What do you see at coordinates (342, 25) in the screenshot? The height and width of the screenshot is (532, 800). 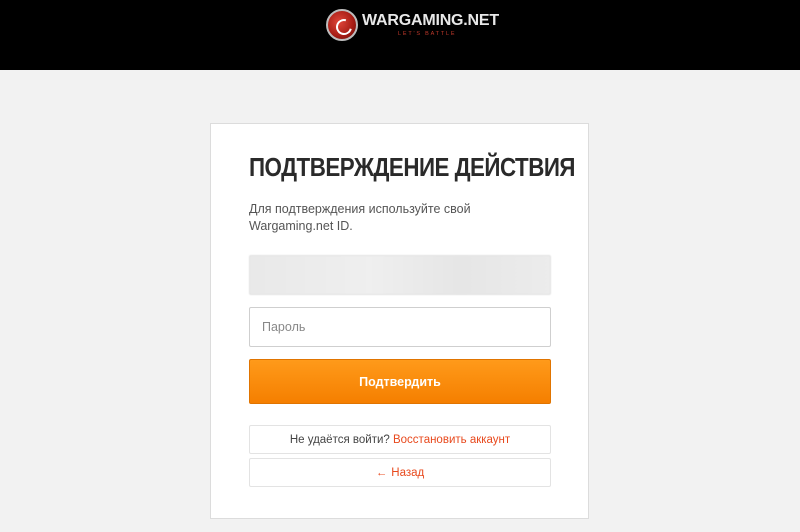 I see `wargaming-emblem-icon` at bounding box center [342, 25].